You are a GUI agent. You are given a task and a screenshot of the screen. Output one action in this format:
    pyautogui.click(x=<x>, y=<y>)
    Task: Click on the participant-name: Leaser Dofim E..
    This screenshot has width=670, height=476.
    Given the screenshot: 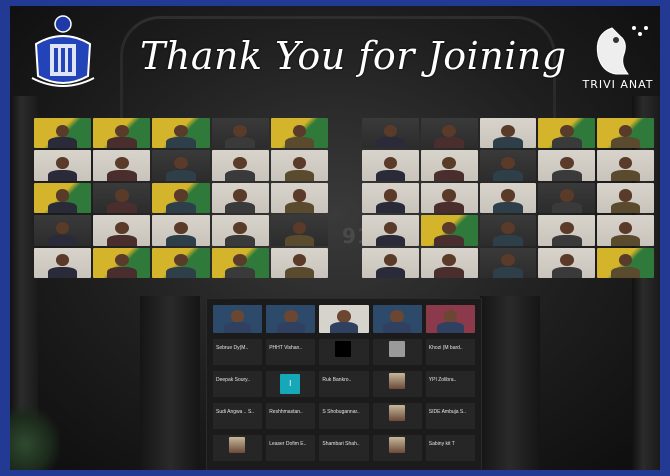 What is the action you would take?
    pyautogui.click(x=288, y=444)
    